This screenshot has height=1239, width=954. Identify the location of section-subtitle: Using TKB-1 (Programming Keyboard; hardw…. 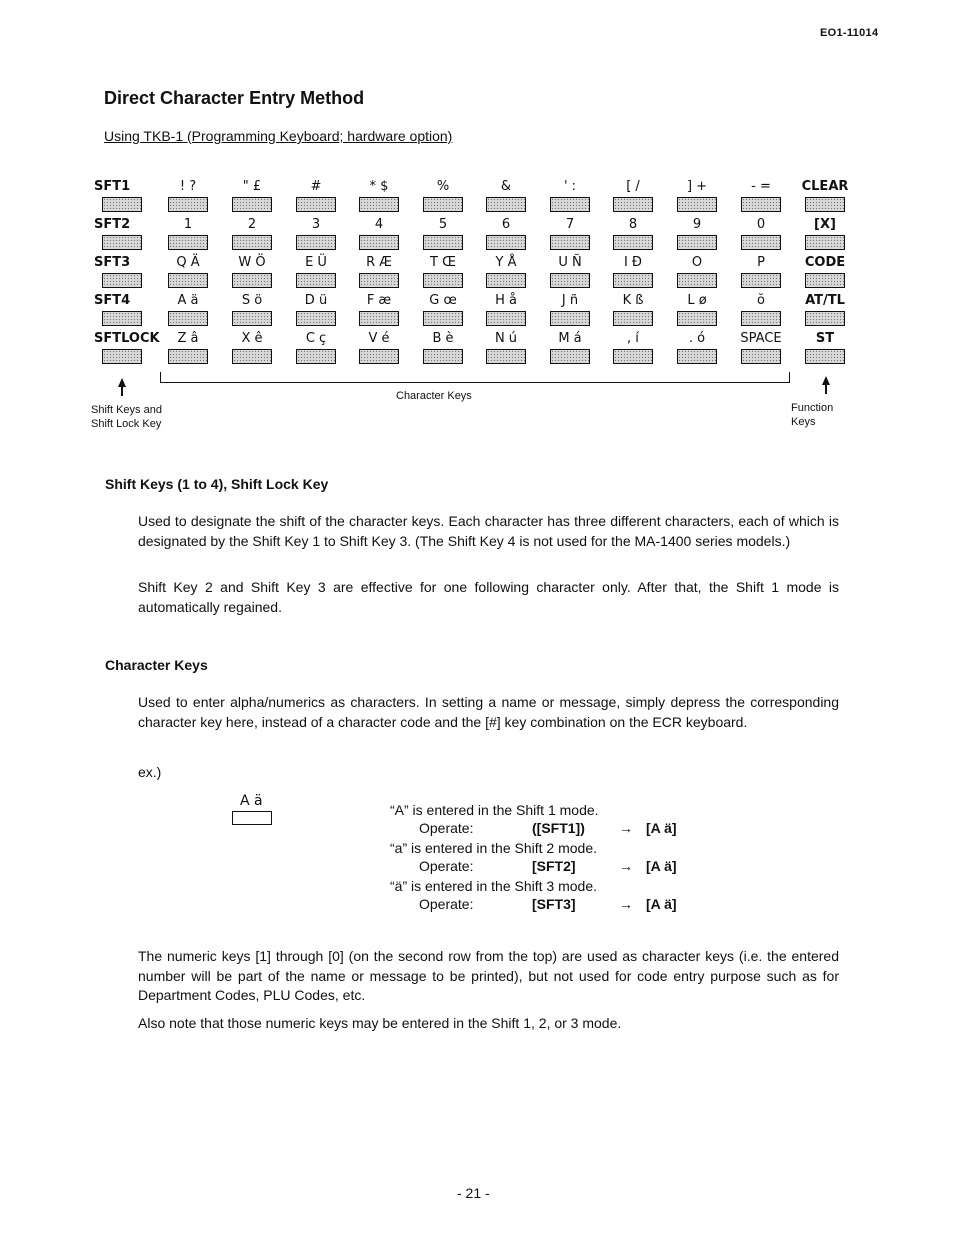
(278, 136).